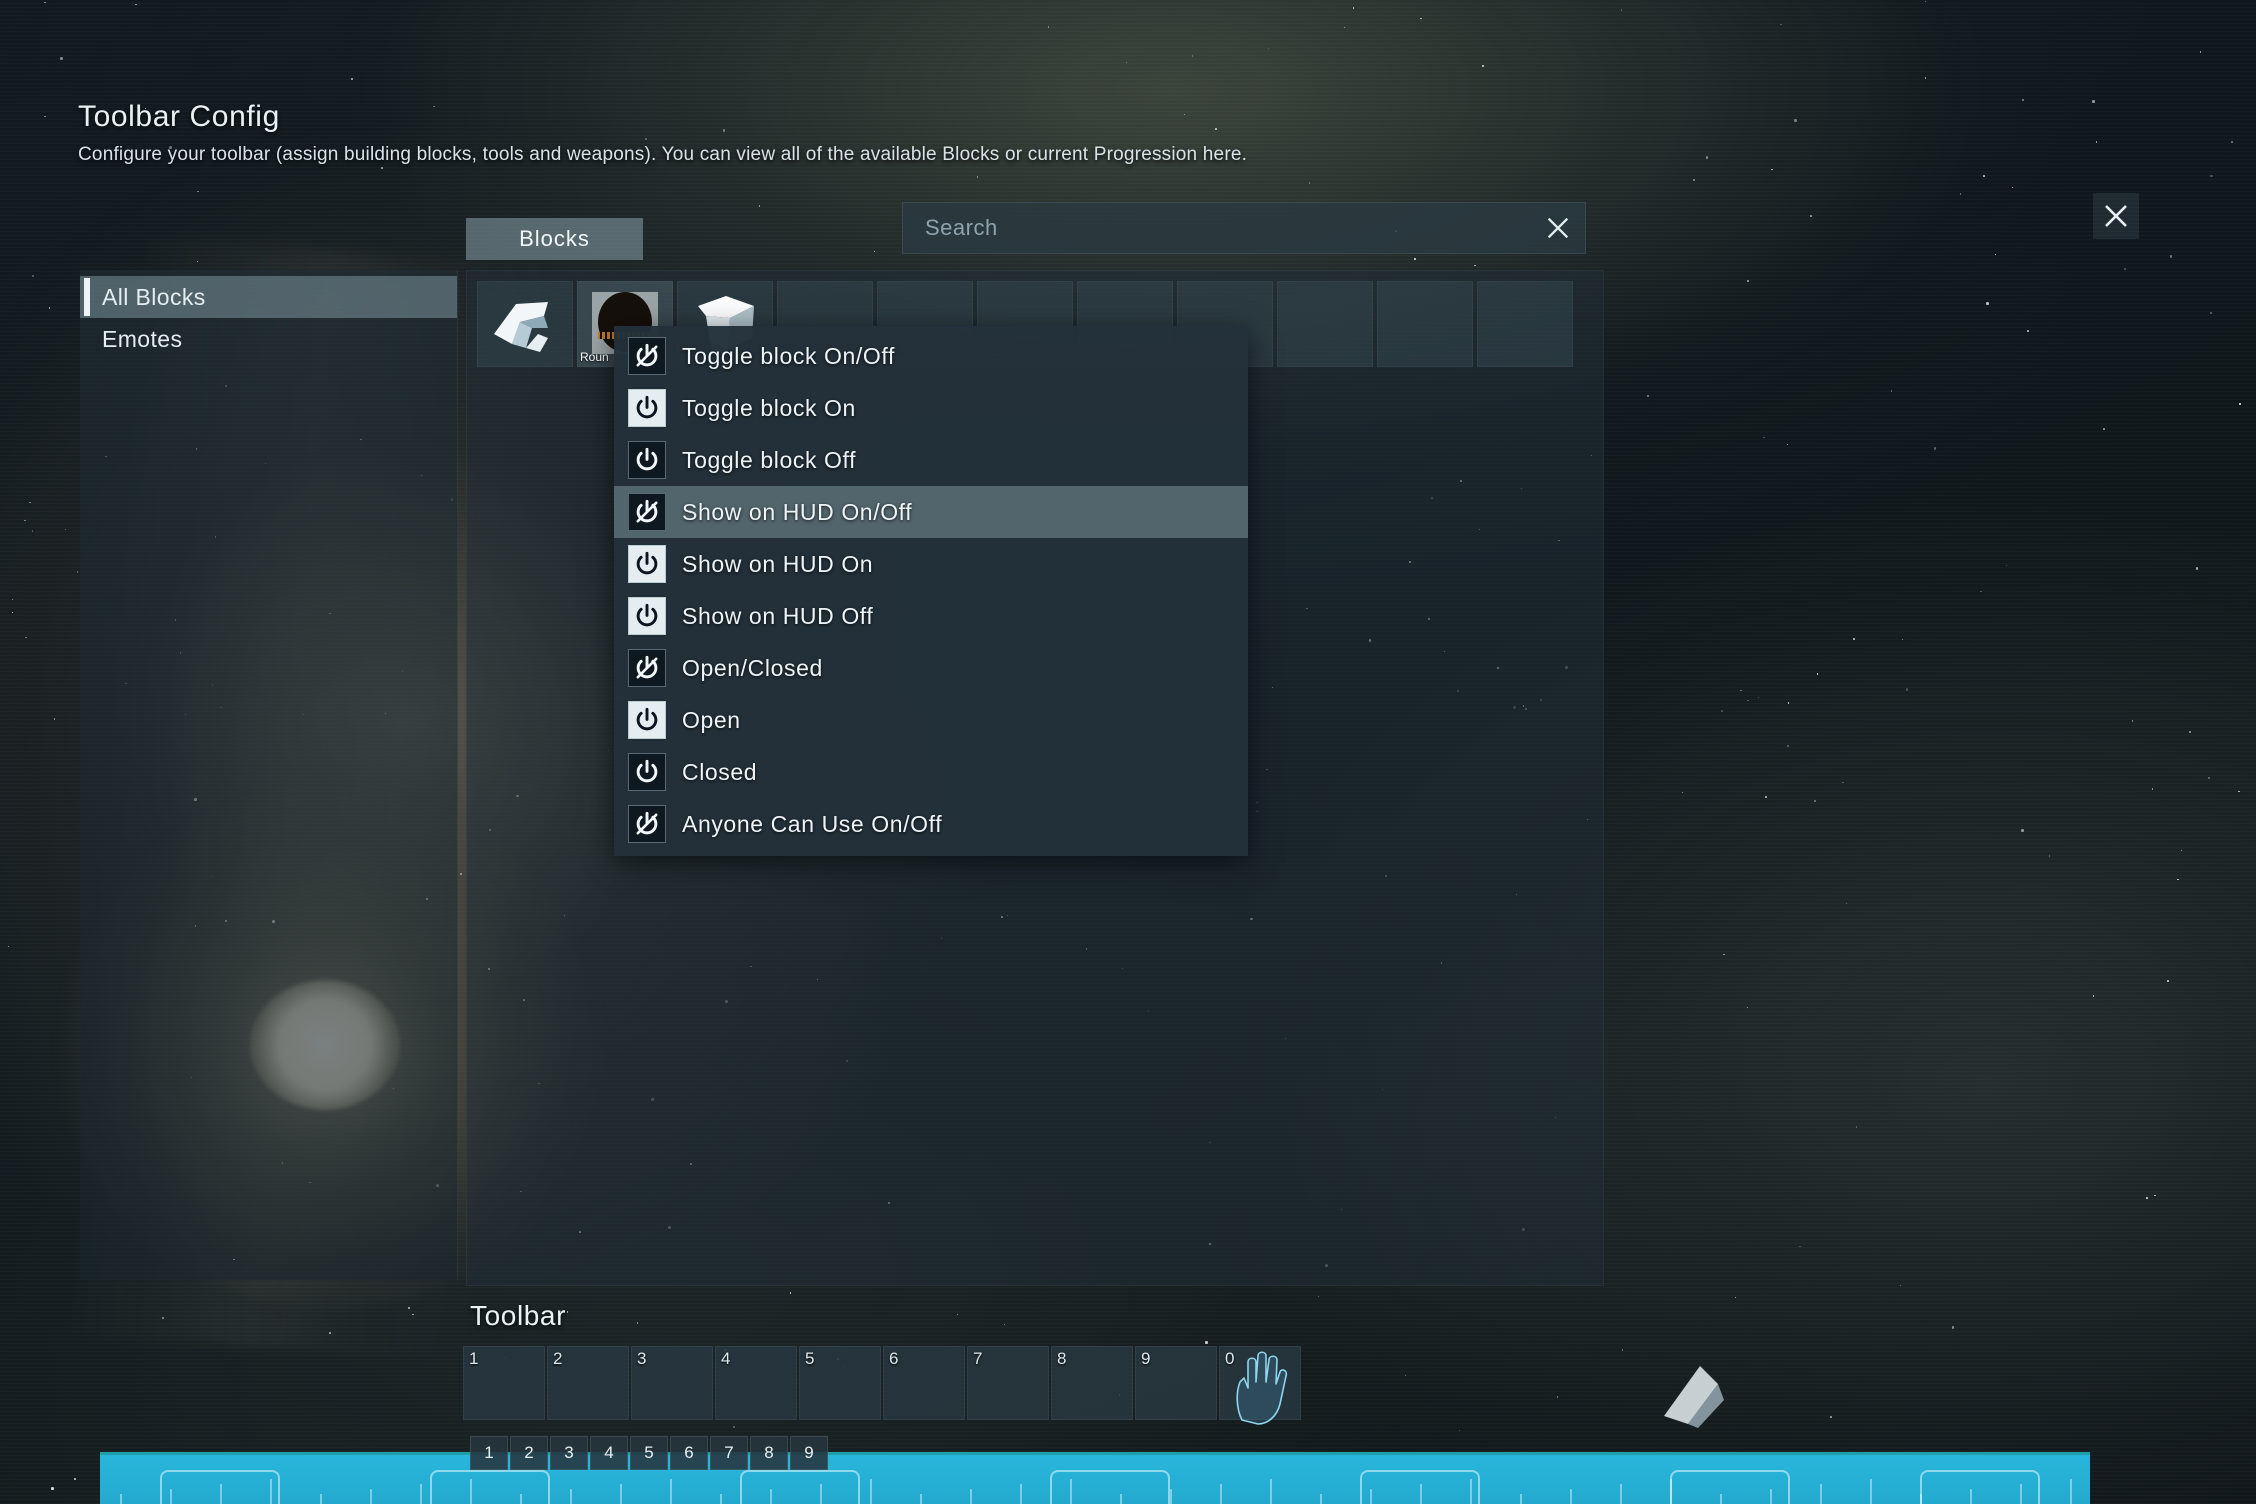 This screenshot has height=1504, width=2256. What do you see at coordinates (931, 824) in the screenshot?
I see `context-menu-item: Anyone Can Use On/Off` at bounding box center [931, 824].